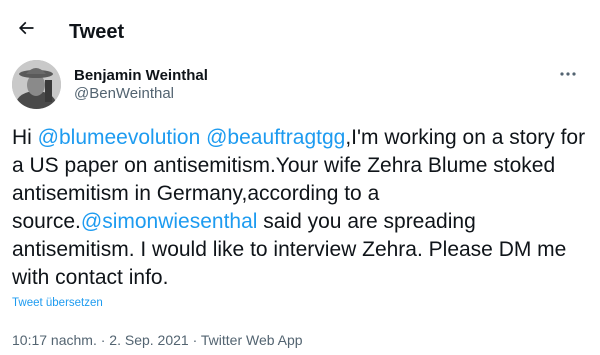 This screenshot has width=600, height=355. I want to click on author-handle: @BenWeinthal, so click(124, 94).